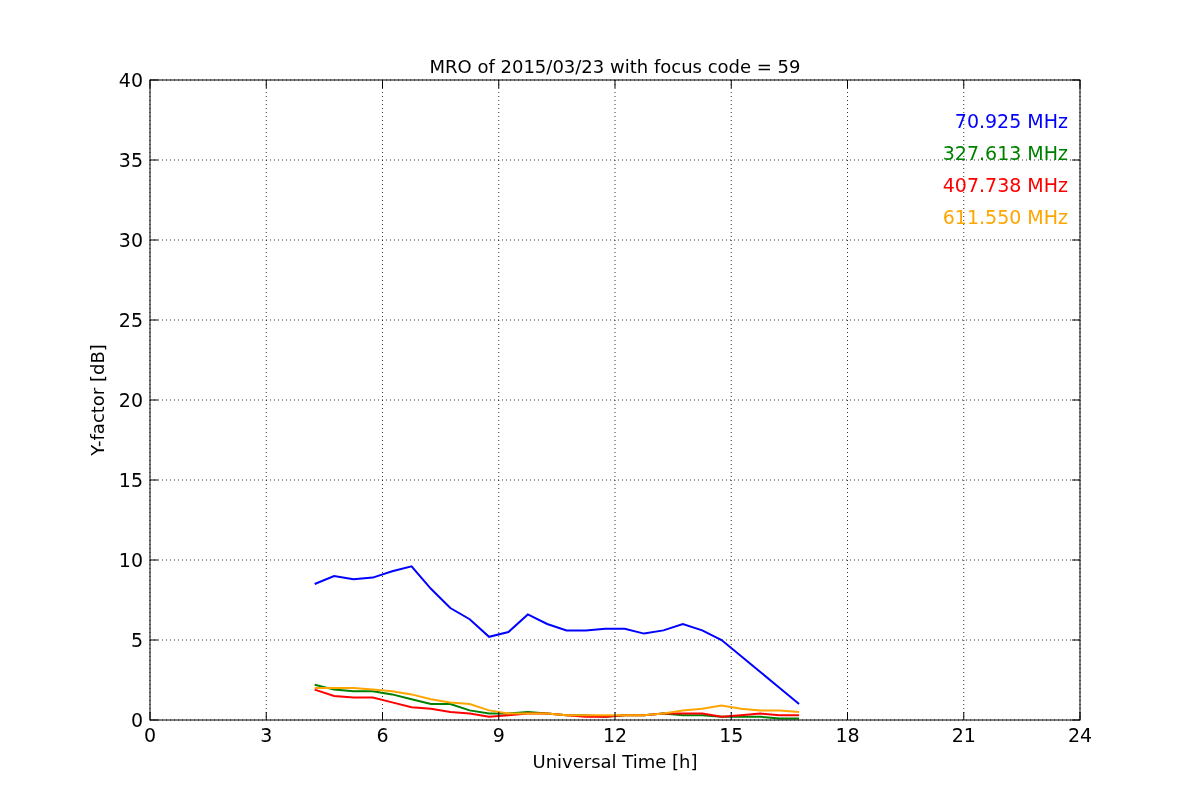 The height and width of the screenshot is (800, 1200). Describe the element at coordinates (130, 560) in the screenshot. I see `tick-label: 10` at that location.